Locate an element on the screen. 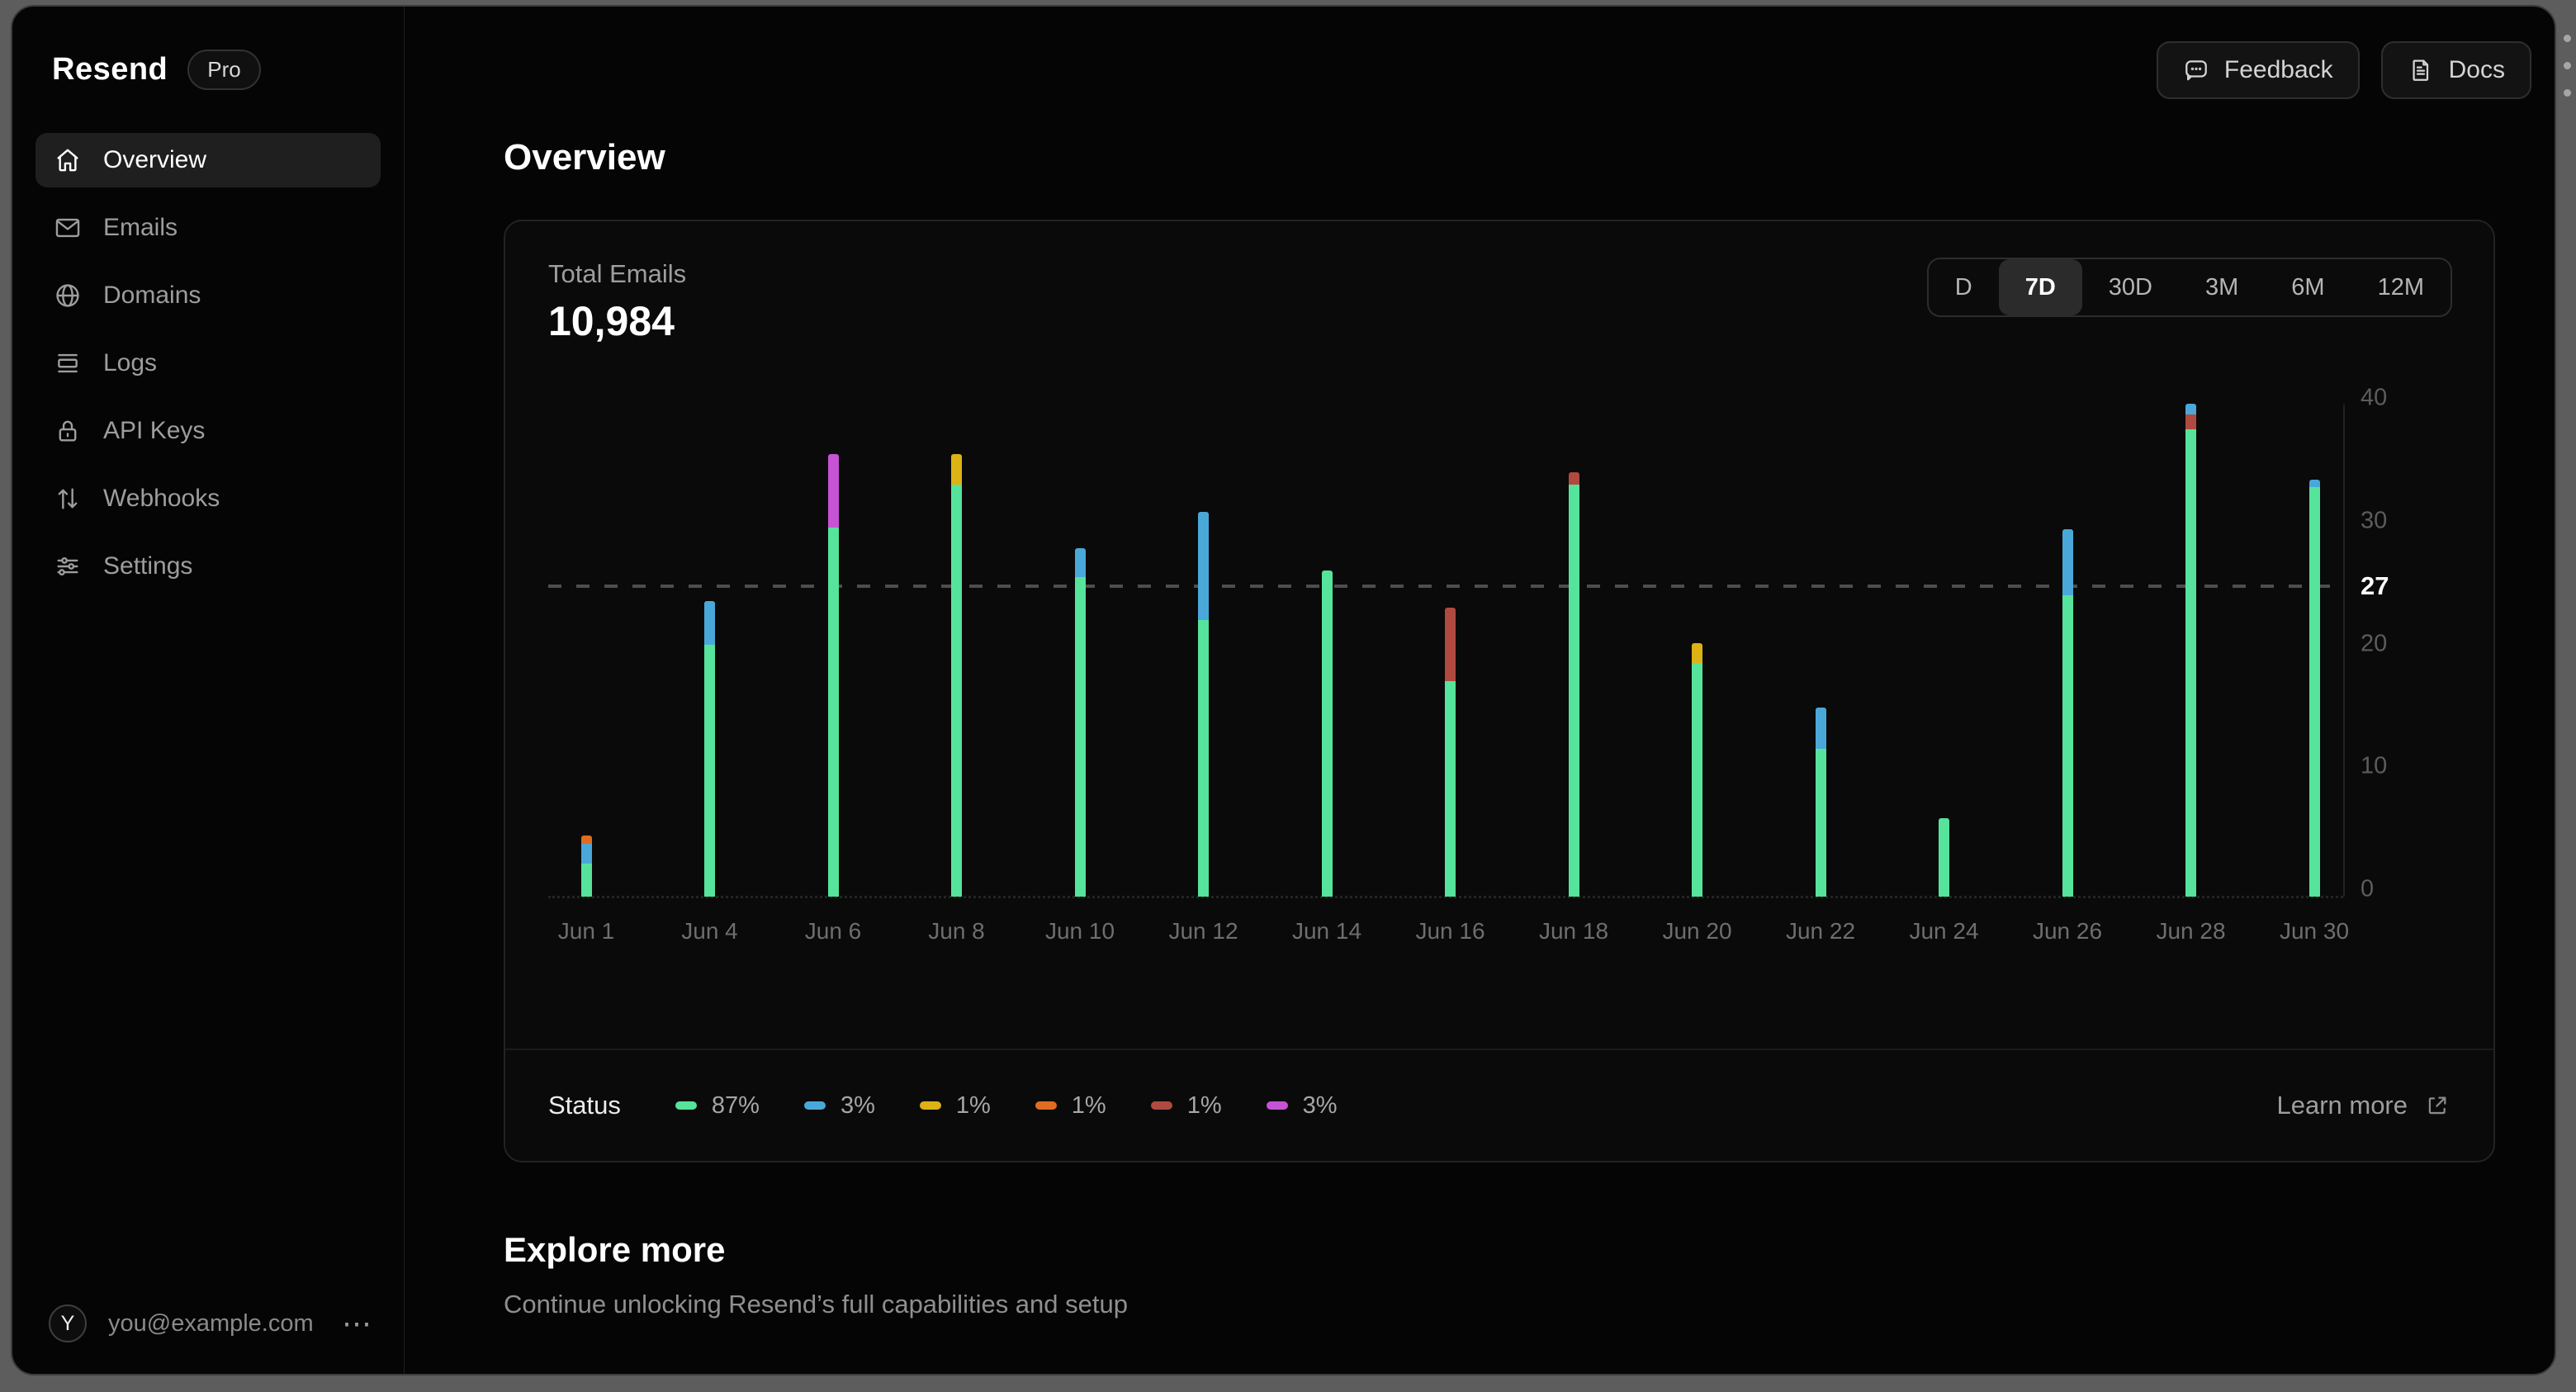  legend-item-orange: 1% is located at coordinates (1070, 1106).